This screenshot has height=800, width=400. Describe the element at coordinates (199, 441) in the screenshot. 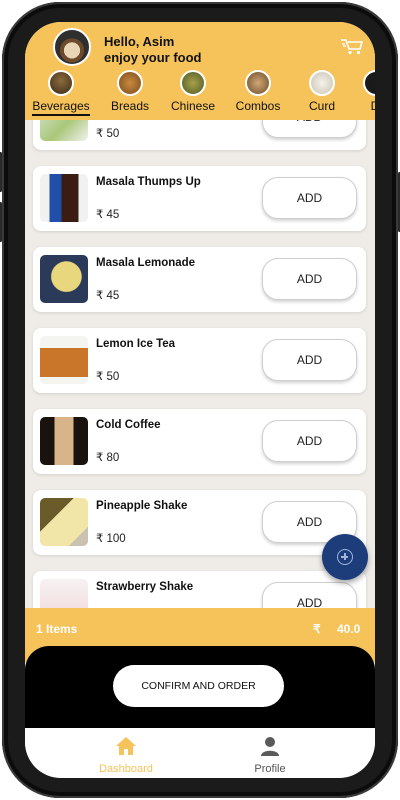

I see `product-card: Cold Coffee ₹ 80 ADD` at that location.